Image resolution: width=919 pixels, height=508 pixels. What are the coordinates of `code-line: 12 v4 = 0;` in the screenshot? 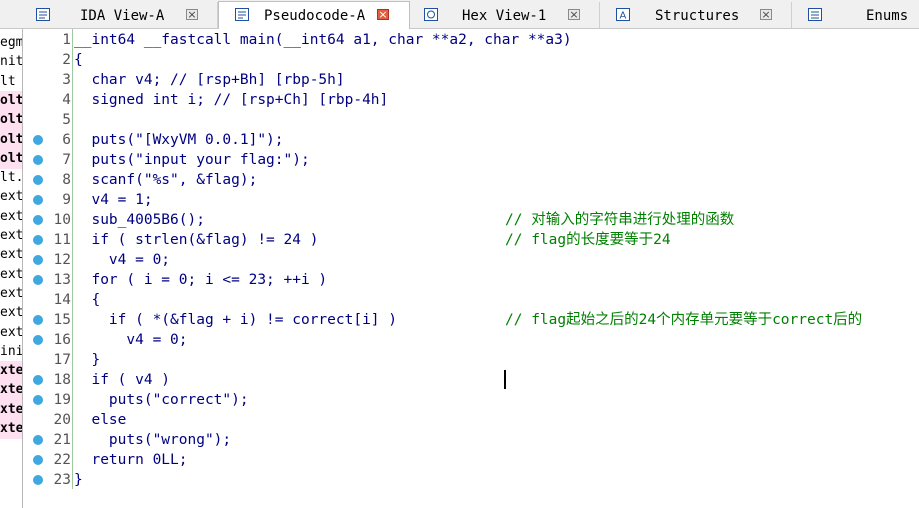 It's located at (471, 260).